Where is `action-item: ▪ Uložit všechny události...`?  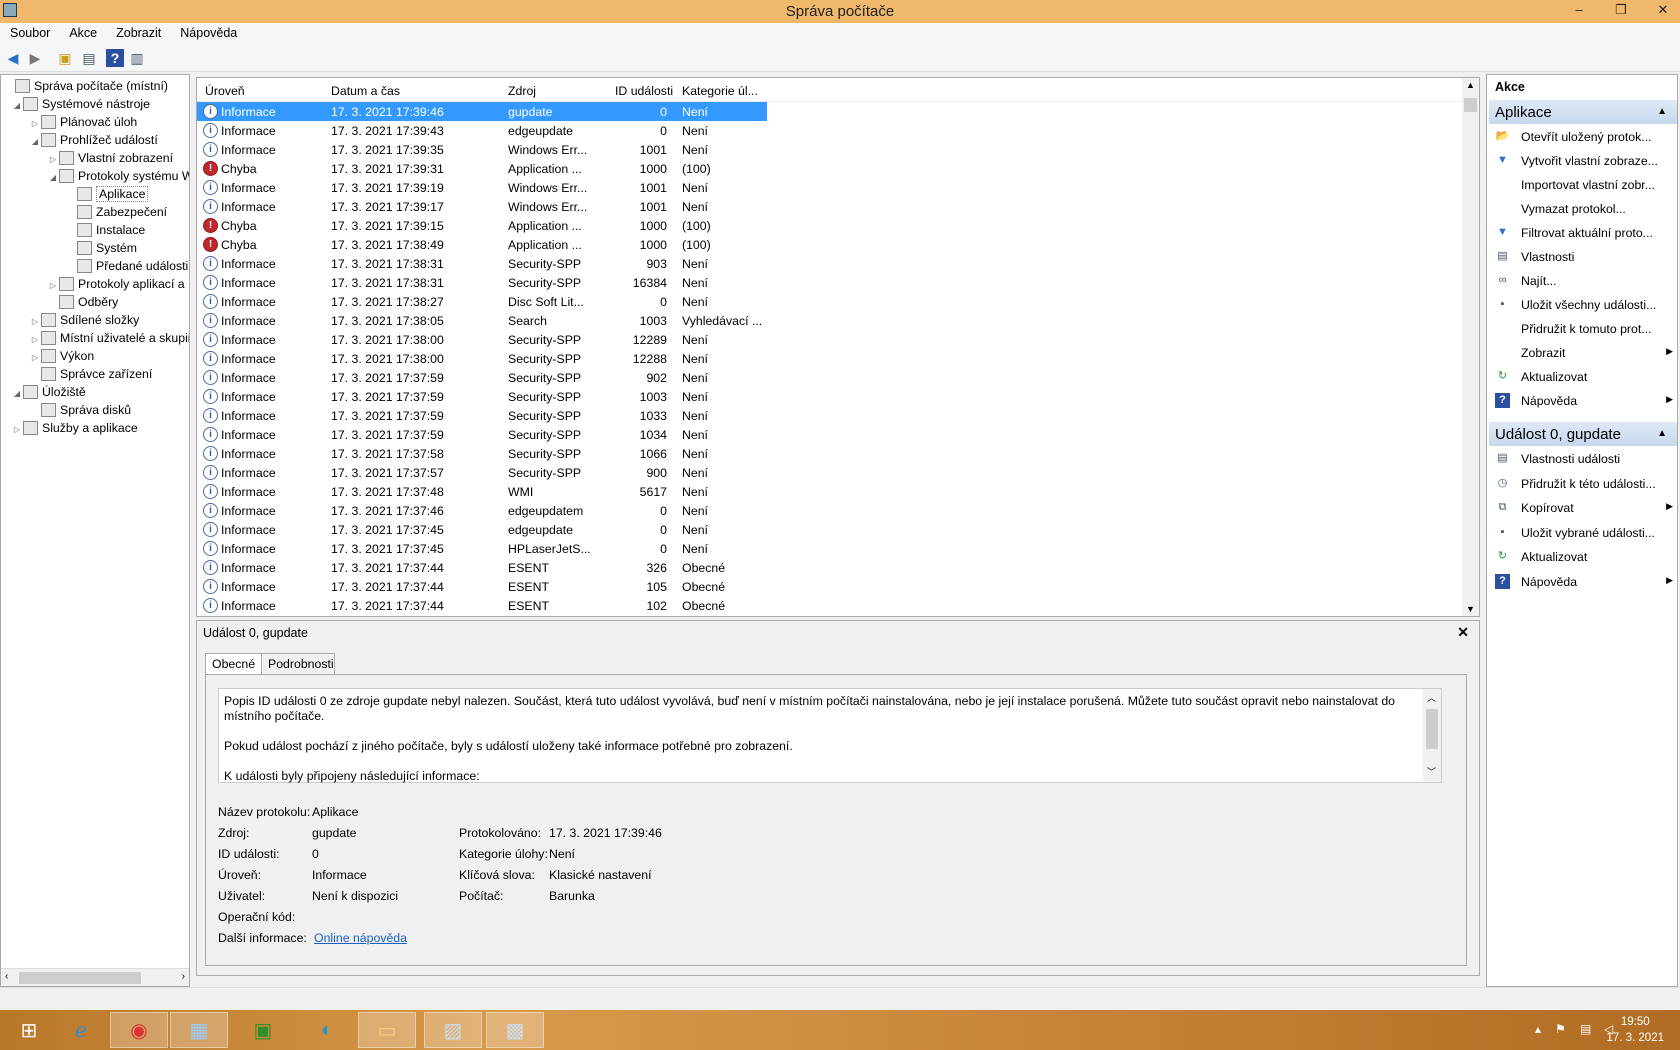
action-item: ▪ Uložit všechny události... is located at coordinates (1584, 305).